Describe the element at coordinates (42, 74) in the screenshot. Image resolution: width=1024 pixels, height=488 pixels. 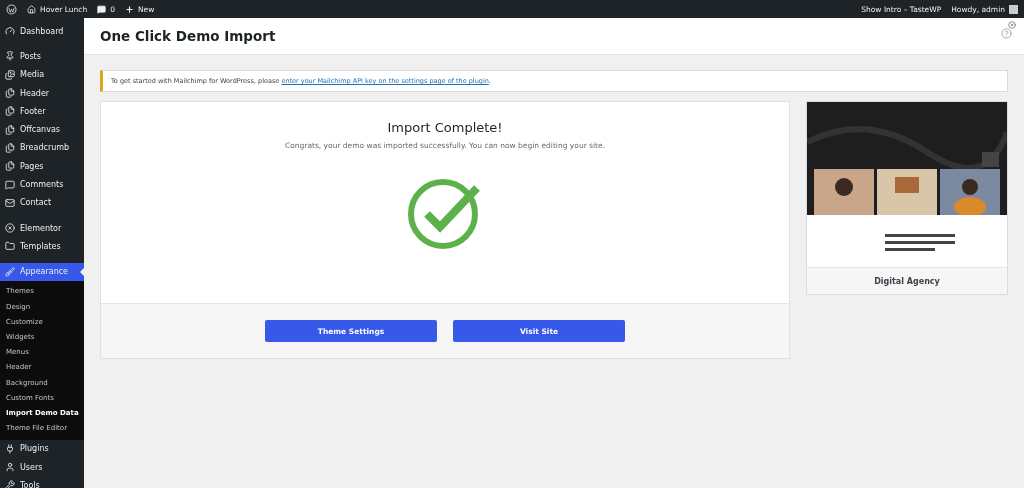
I see `sidebar-item: Media` at that location.